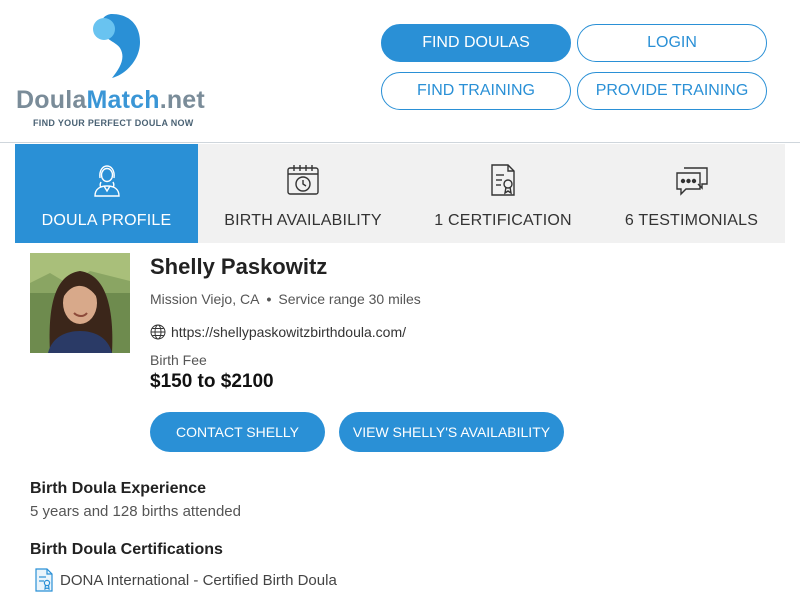  What do you see at coordinates (51, 100) in the screenshot?
I see `logo-part-doula: Doula` at bounding box center [51, 100].